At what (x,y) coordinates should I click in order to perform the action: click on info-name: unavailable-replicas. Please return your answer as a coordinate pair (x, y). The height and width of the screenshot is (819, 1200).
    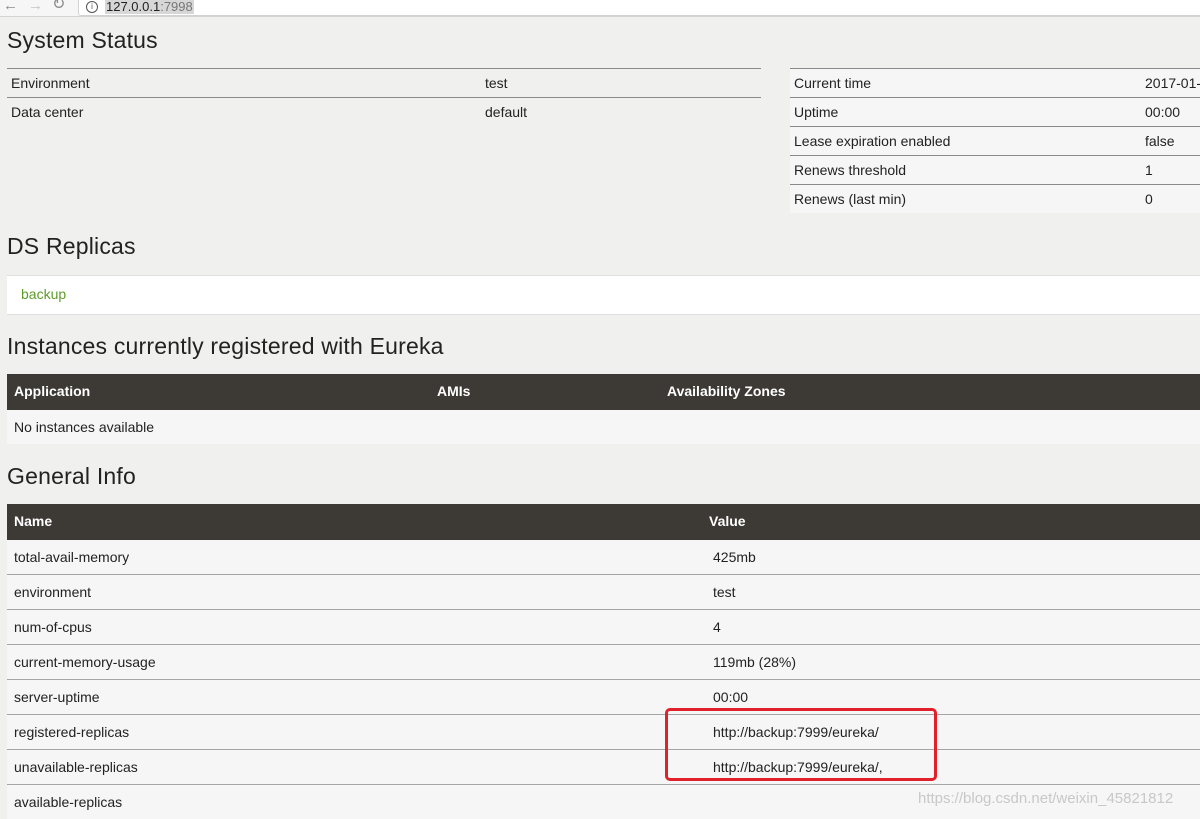
    Looking at the image, I should click on (355, 767).